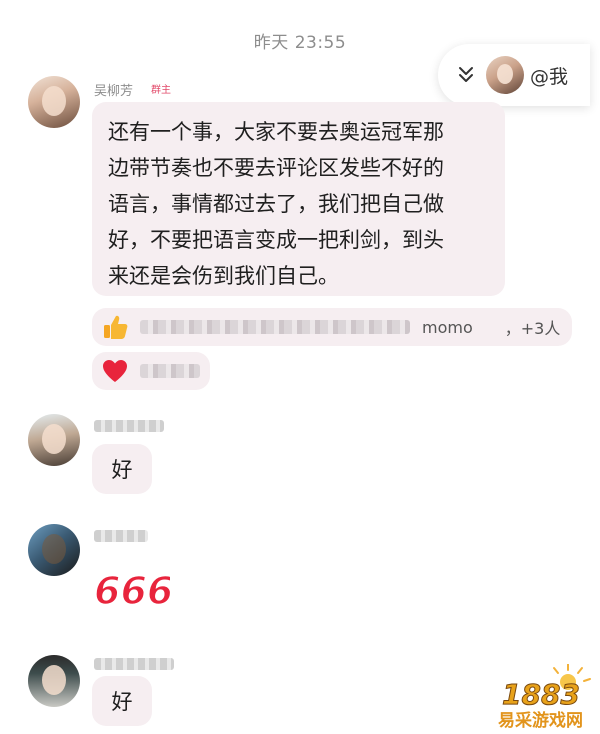  Describe the element at coordinates (546, 697) in the screenshot. I see `site-watermark: 1883 易采游戏网` at that location.